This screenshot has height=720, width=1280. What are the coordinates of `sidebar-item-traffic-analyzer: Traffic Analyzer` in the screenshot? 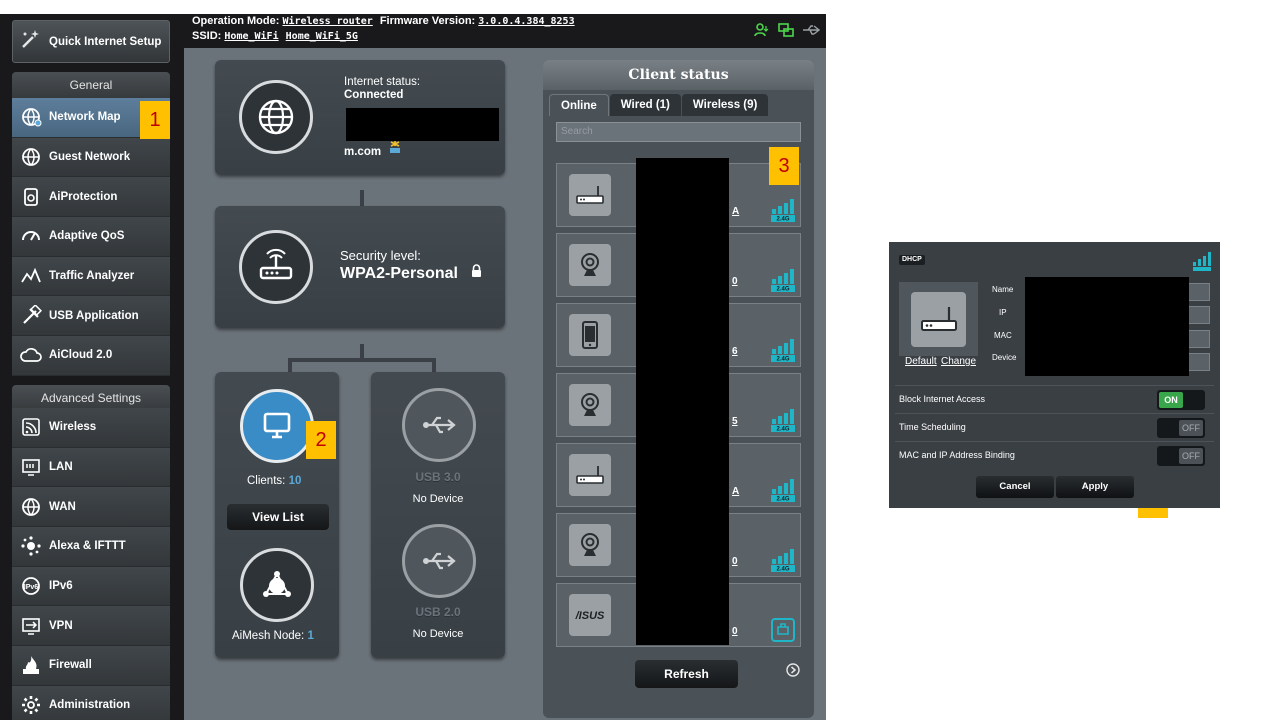 It's located at (91, 276).